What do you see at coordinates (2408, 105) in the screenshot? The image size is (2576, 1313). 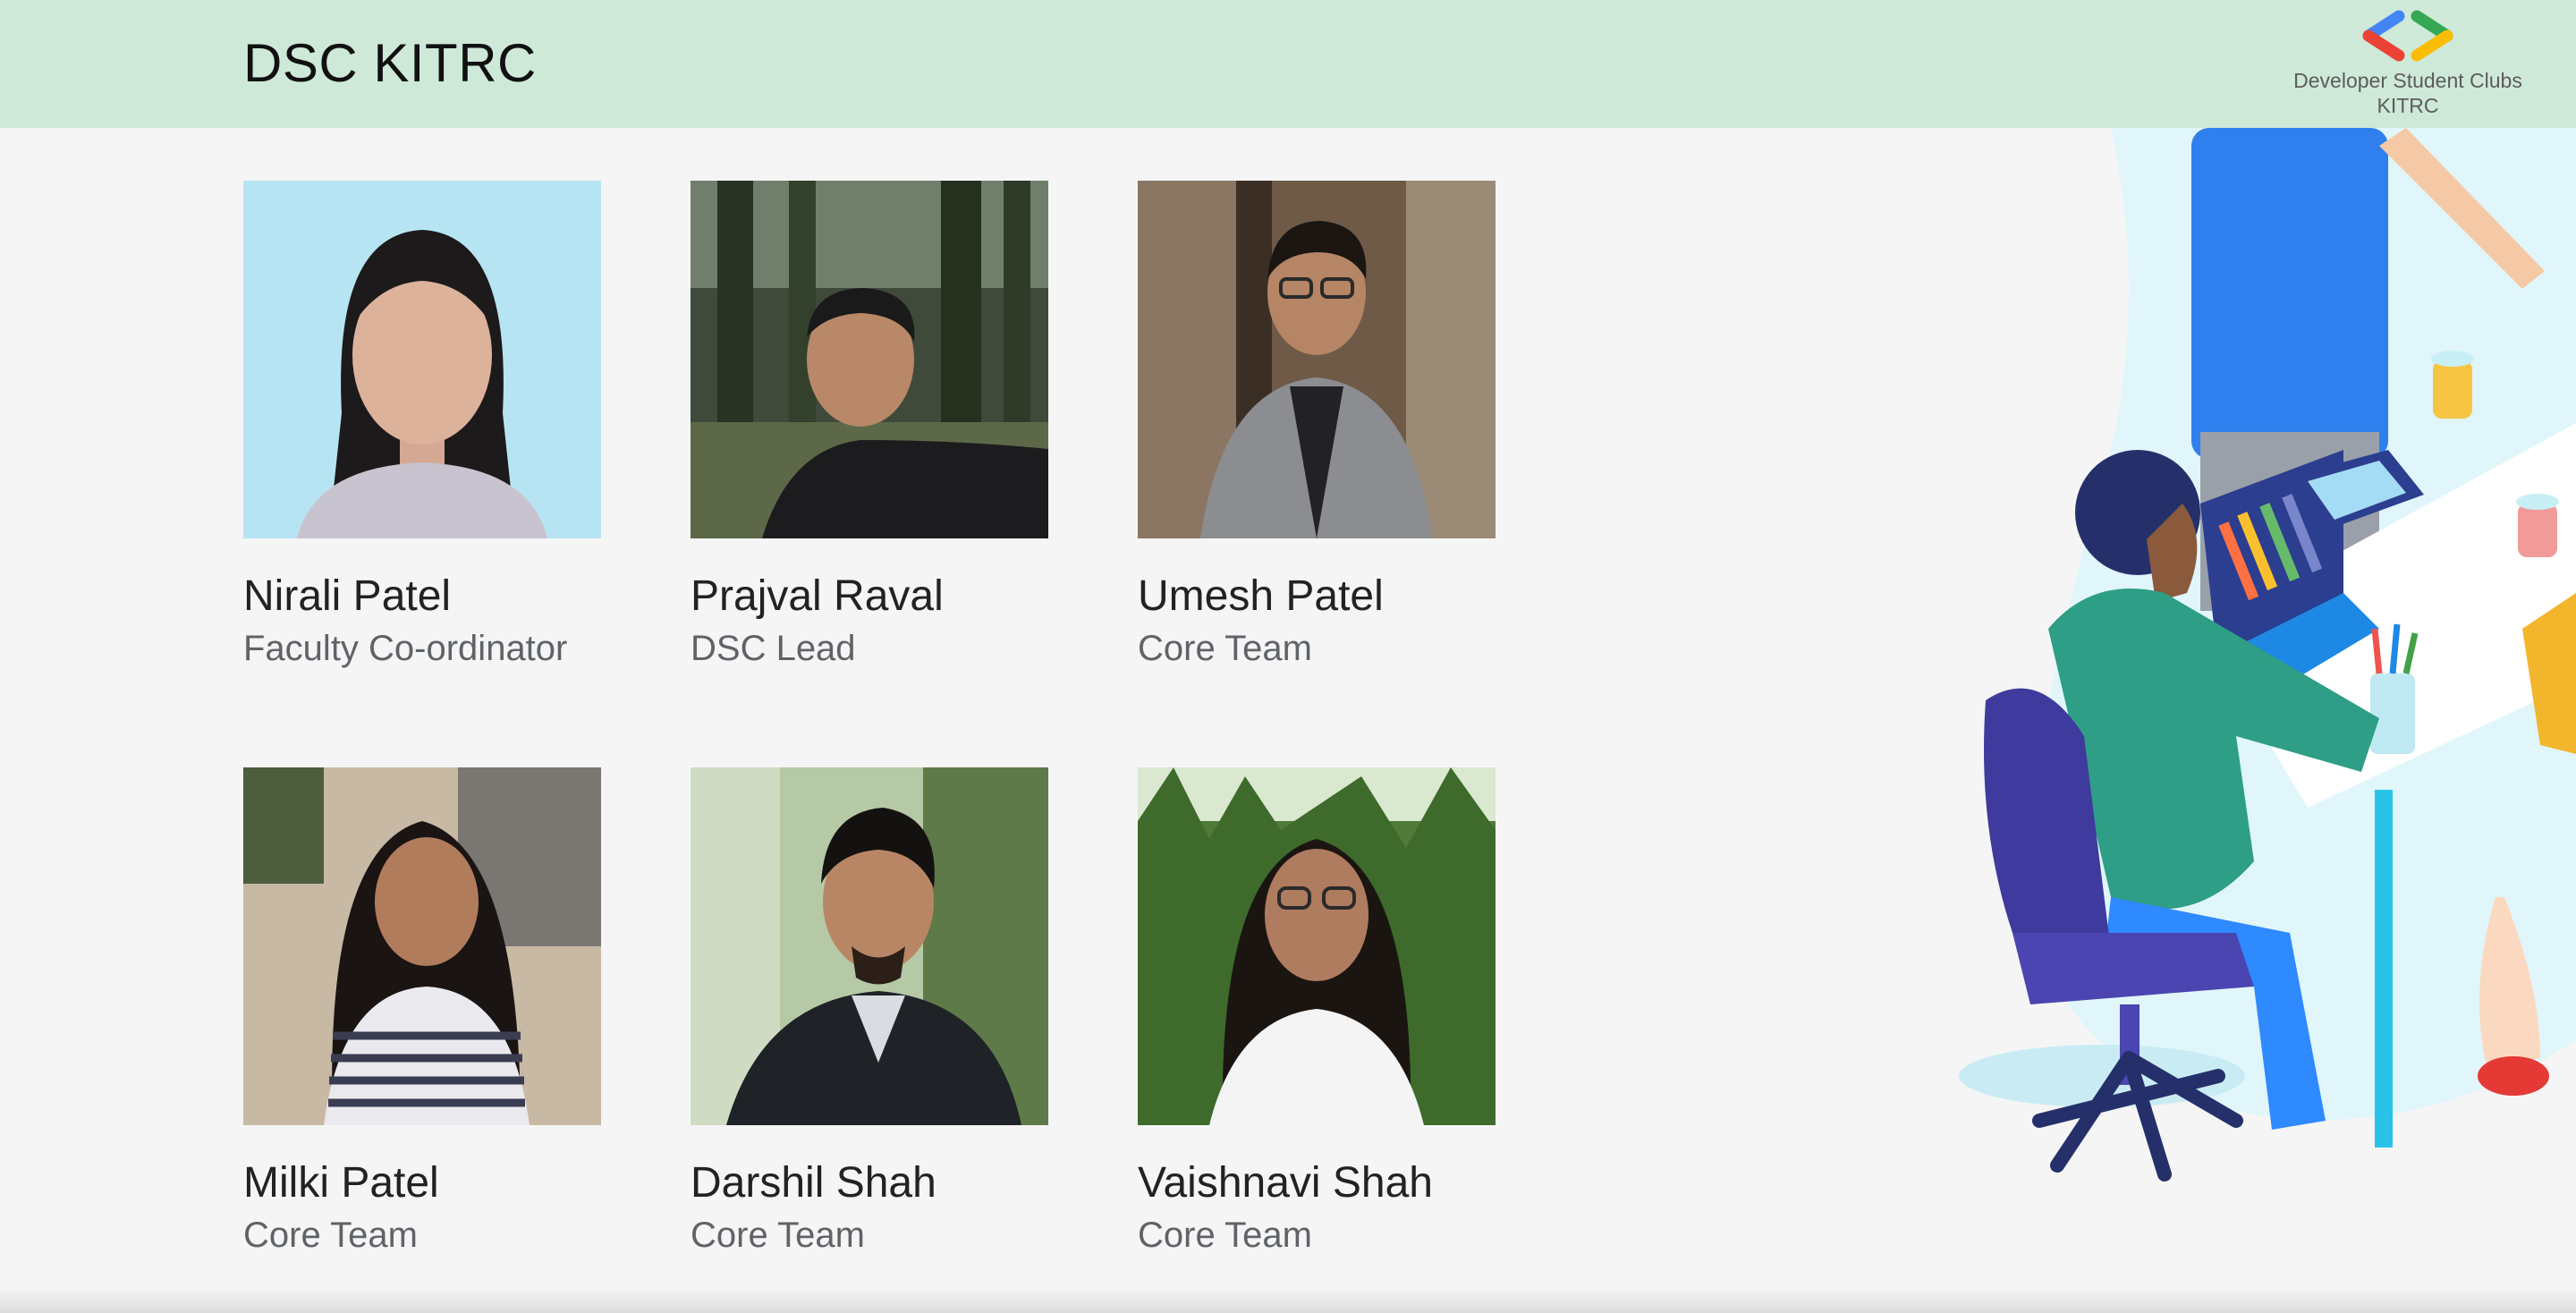 I see `brand-chapter: KITRC` at bounding box center [2408, 105].